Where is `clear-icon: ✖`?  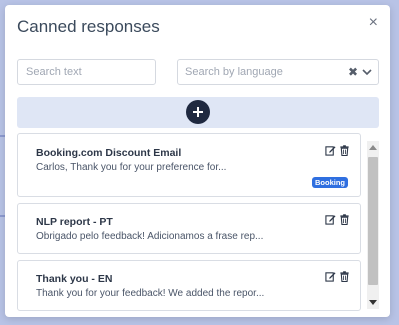
clear-icon: ✖ is located at coordinates (353, 72).